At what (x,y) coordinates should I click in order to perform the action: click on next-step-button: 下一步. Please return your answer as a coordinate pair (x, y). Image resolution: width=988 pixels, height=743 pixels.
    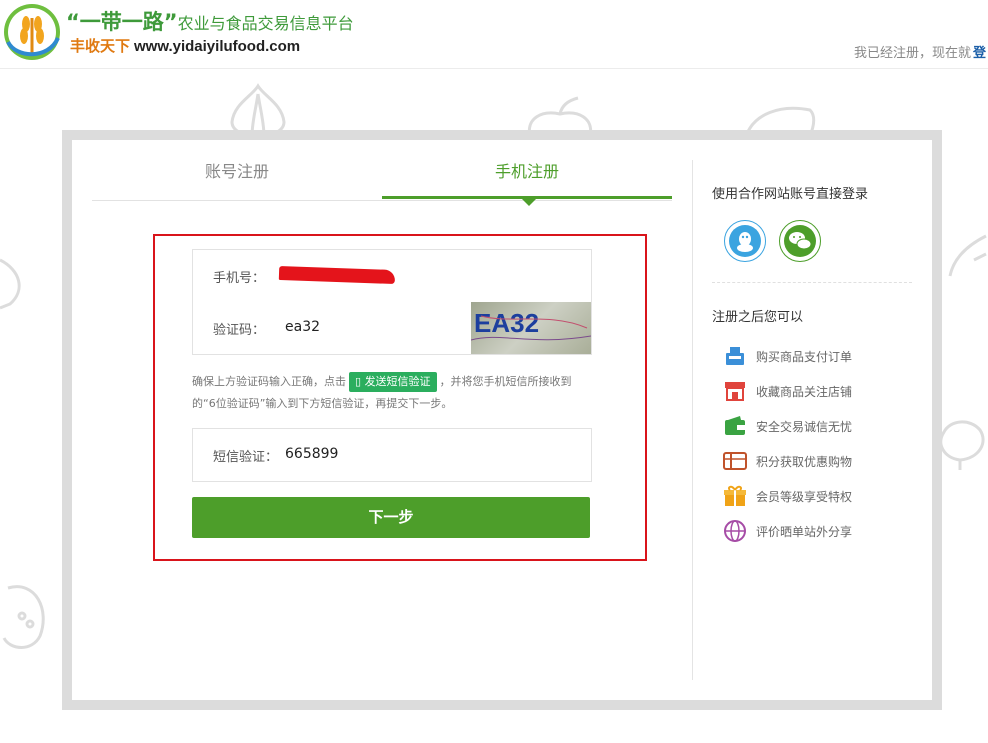
    Looking at the image, I should click on (391, 517).